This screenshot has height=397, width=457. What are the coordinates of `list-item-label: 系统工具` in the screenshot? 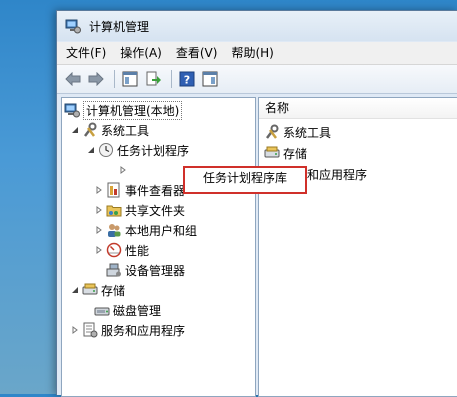 It's located at (307, 132).